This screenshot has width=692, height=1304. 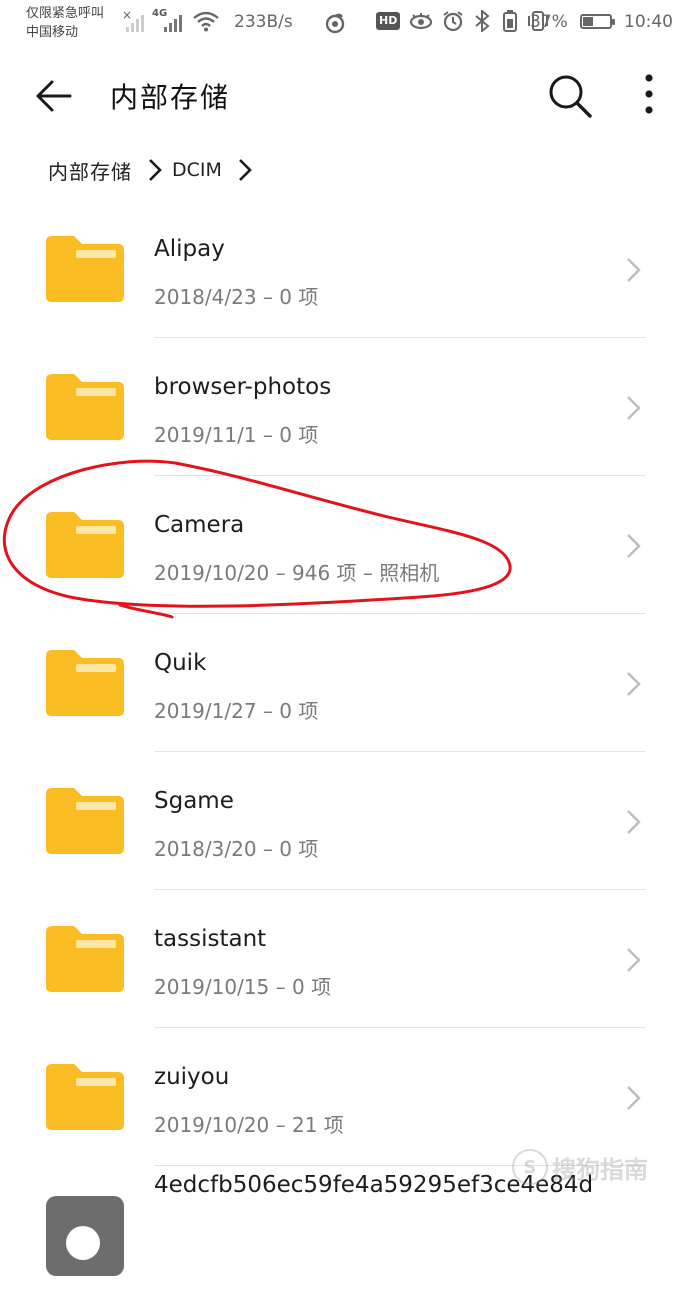 What do you see at coordinates (197, 170) in the screenshot?
I see `breadcrumb-current: DCIM` at bounding box center [197, 170].